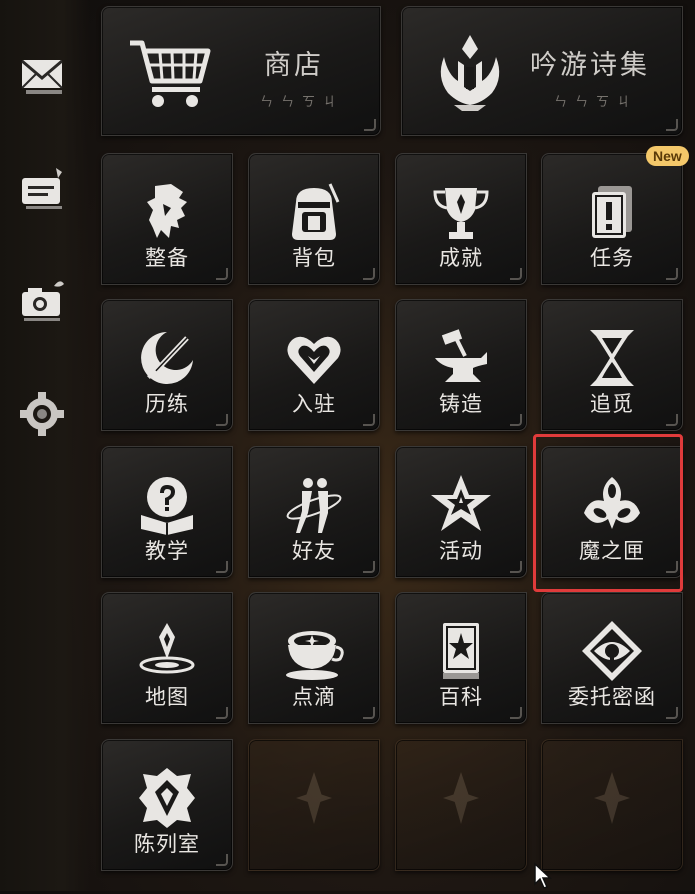 This screenshot has width=695, height=894. What do you see at coordinates (167, 258) in the screenshot?
I see `tile-label: 整备` at bounding box center [167, 258].